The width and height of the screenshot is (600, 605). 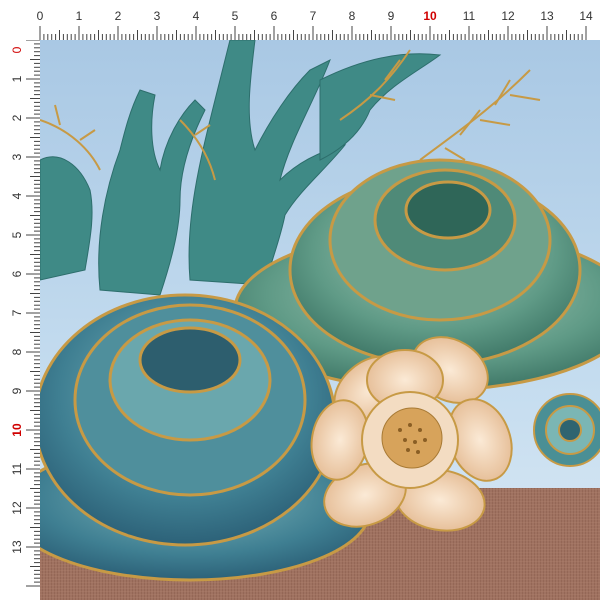 What do you see at coordinates (352, 16) in the screenshot?
I see `top-ruler-label: 8` at bounding box center [352, 16].